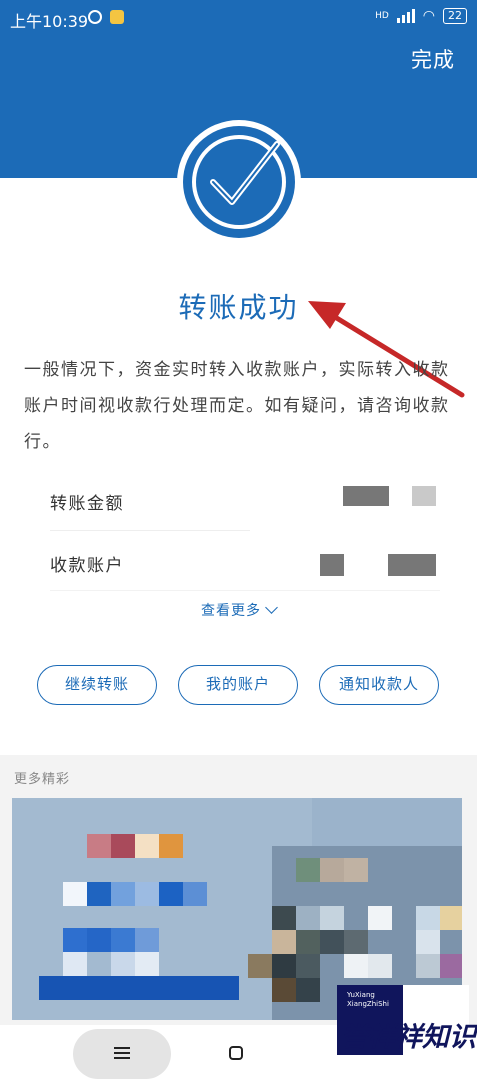 The width and height of the screenshot is (477, 1080). I want to click on notify-payee-button: 通知收款人, so click(379, 685).